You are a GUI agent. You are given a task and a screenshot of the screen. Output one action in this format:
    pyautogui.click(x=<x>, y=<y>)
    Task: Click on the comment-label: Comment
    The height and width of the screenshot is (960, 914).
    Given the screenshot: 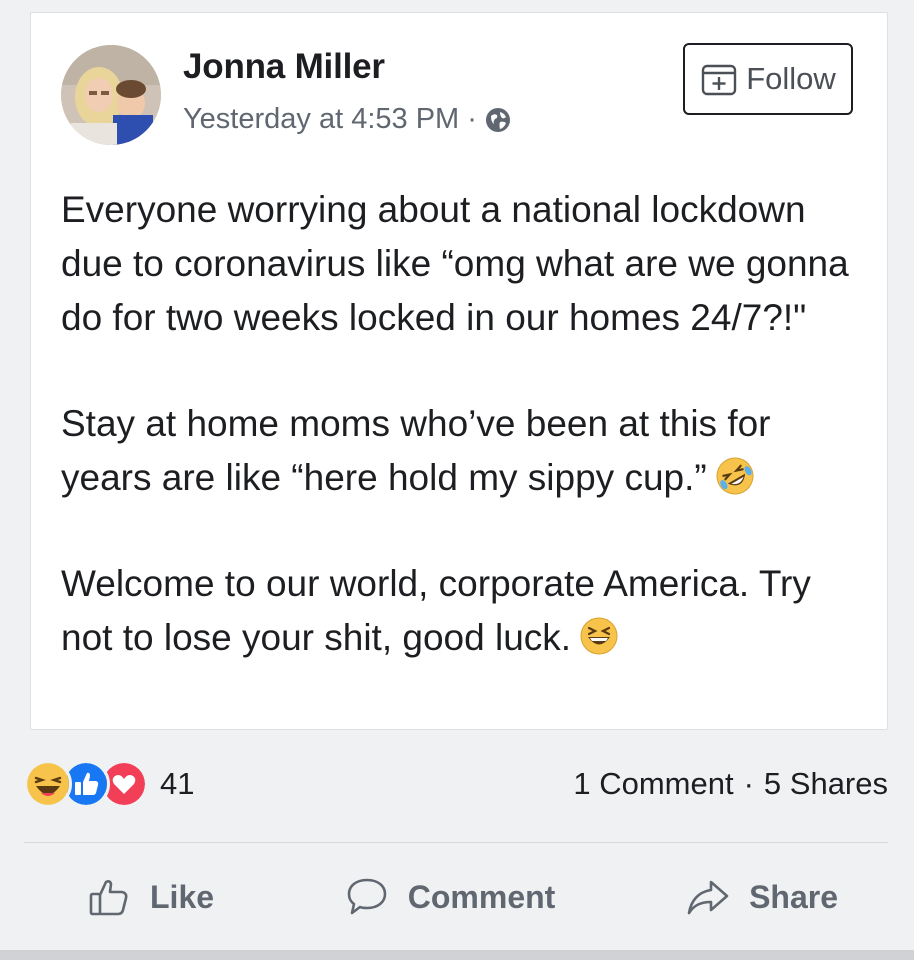 What is the action you would take?
    pyautogui.click(x=481, y=896)
    